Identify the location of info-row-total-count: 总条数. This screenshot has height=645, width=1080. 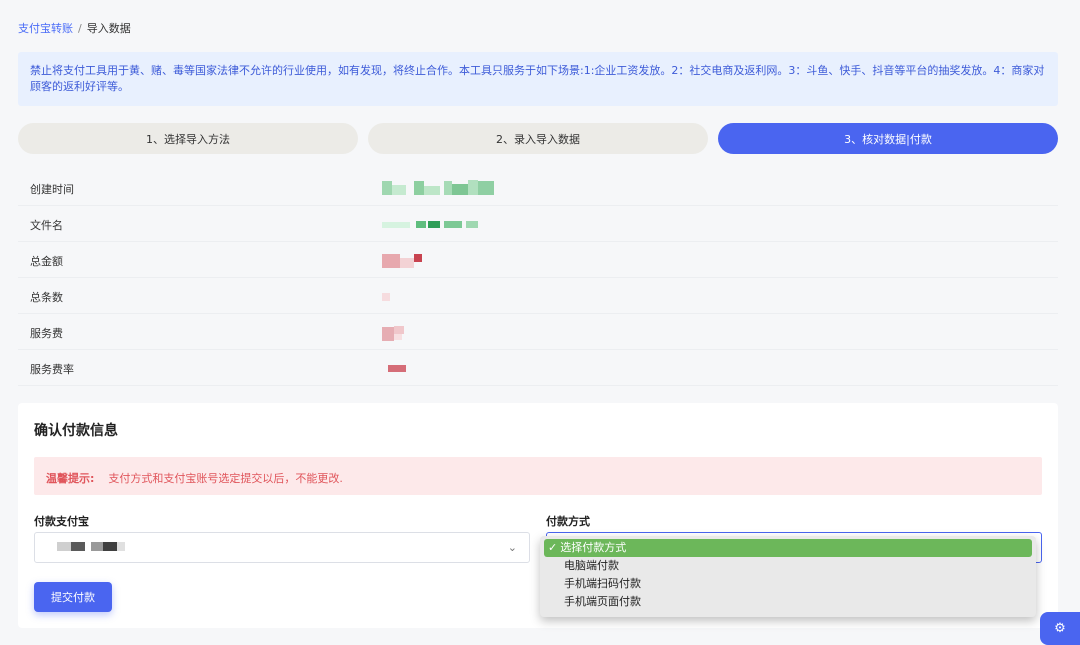
(538, 296).